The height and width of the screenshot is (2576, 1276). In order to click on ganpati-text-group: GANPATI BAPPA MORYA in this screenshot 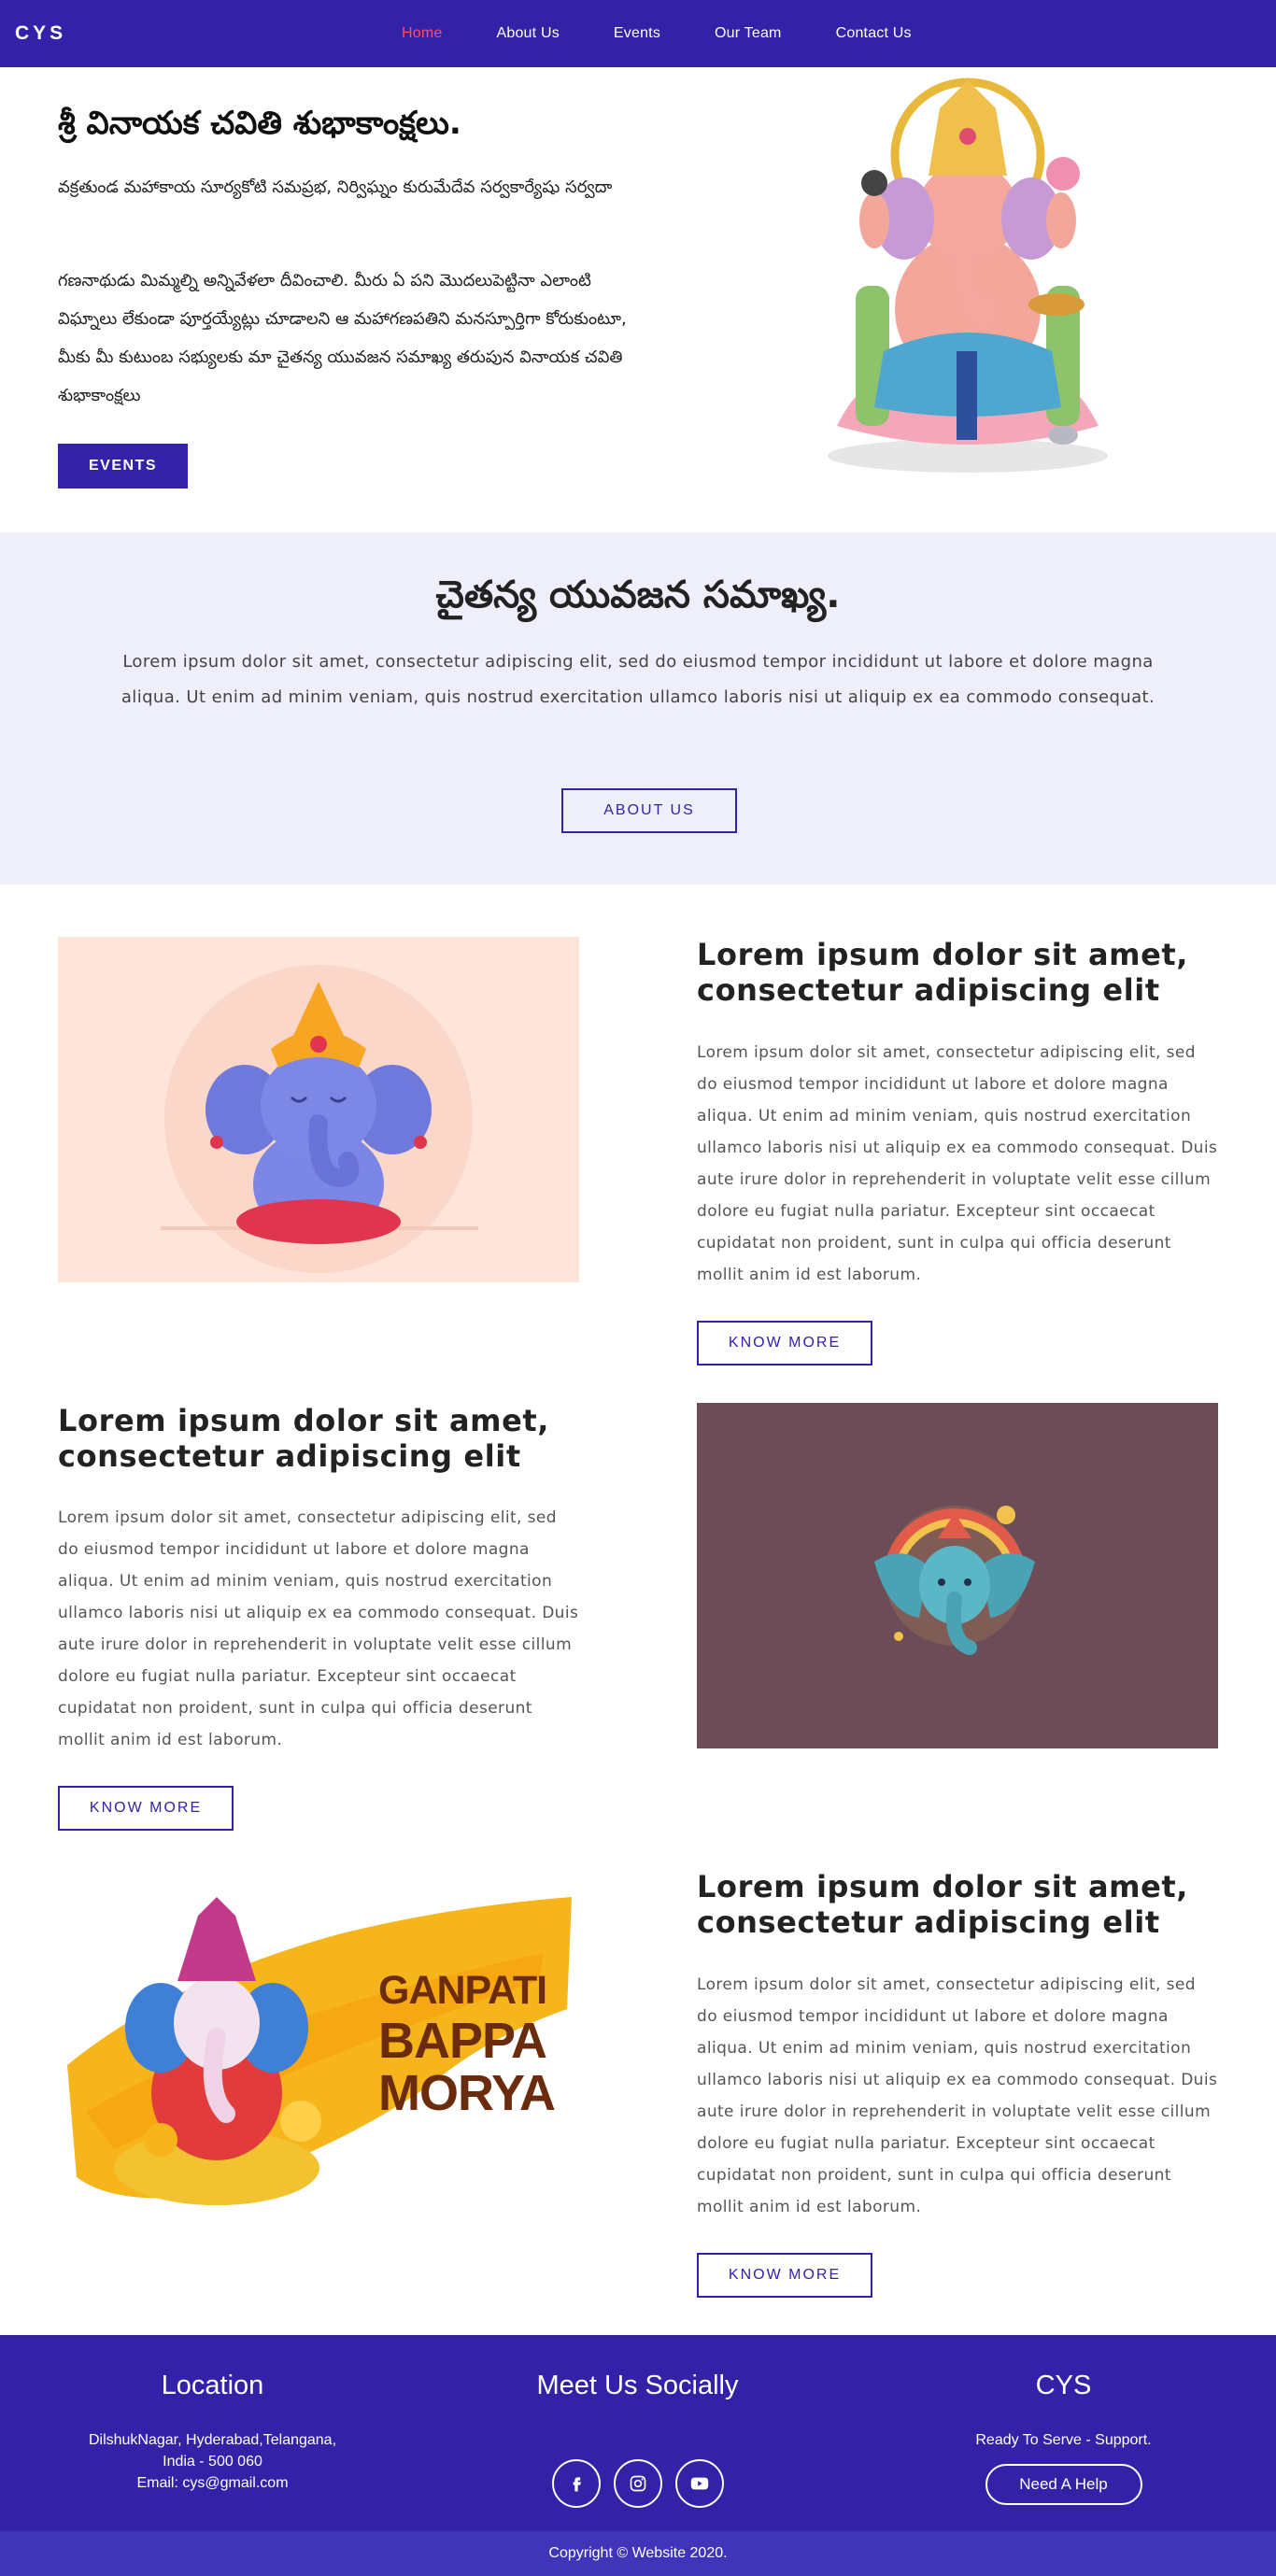, I will do `click(476, 2043)`.